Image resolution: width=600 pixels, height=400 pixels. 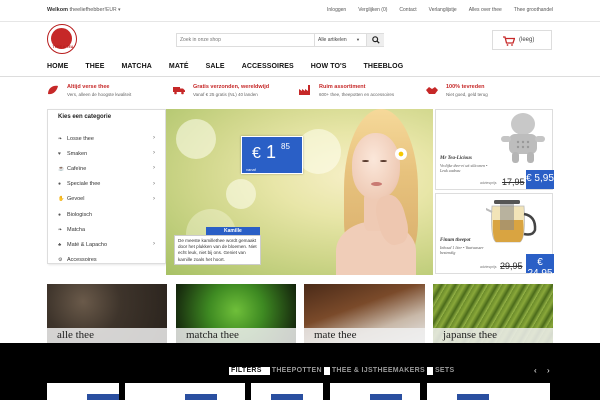 What do you see at coordinates (339, 40) in the screenshot?
I see `search-category-select: Alle artikelen ▼` at bounding box center [339, 40].